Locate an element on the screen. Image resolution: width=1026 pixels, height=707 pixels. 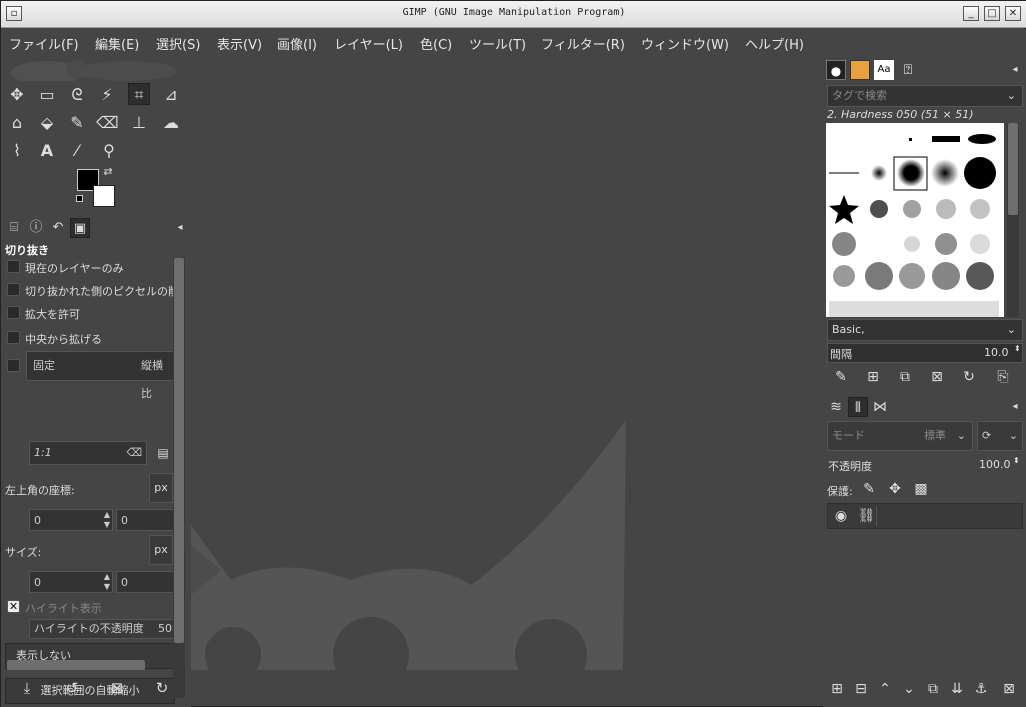
highlight-checkbox: ✕ is located at coordinates (13, 606).